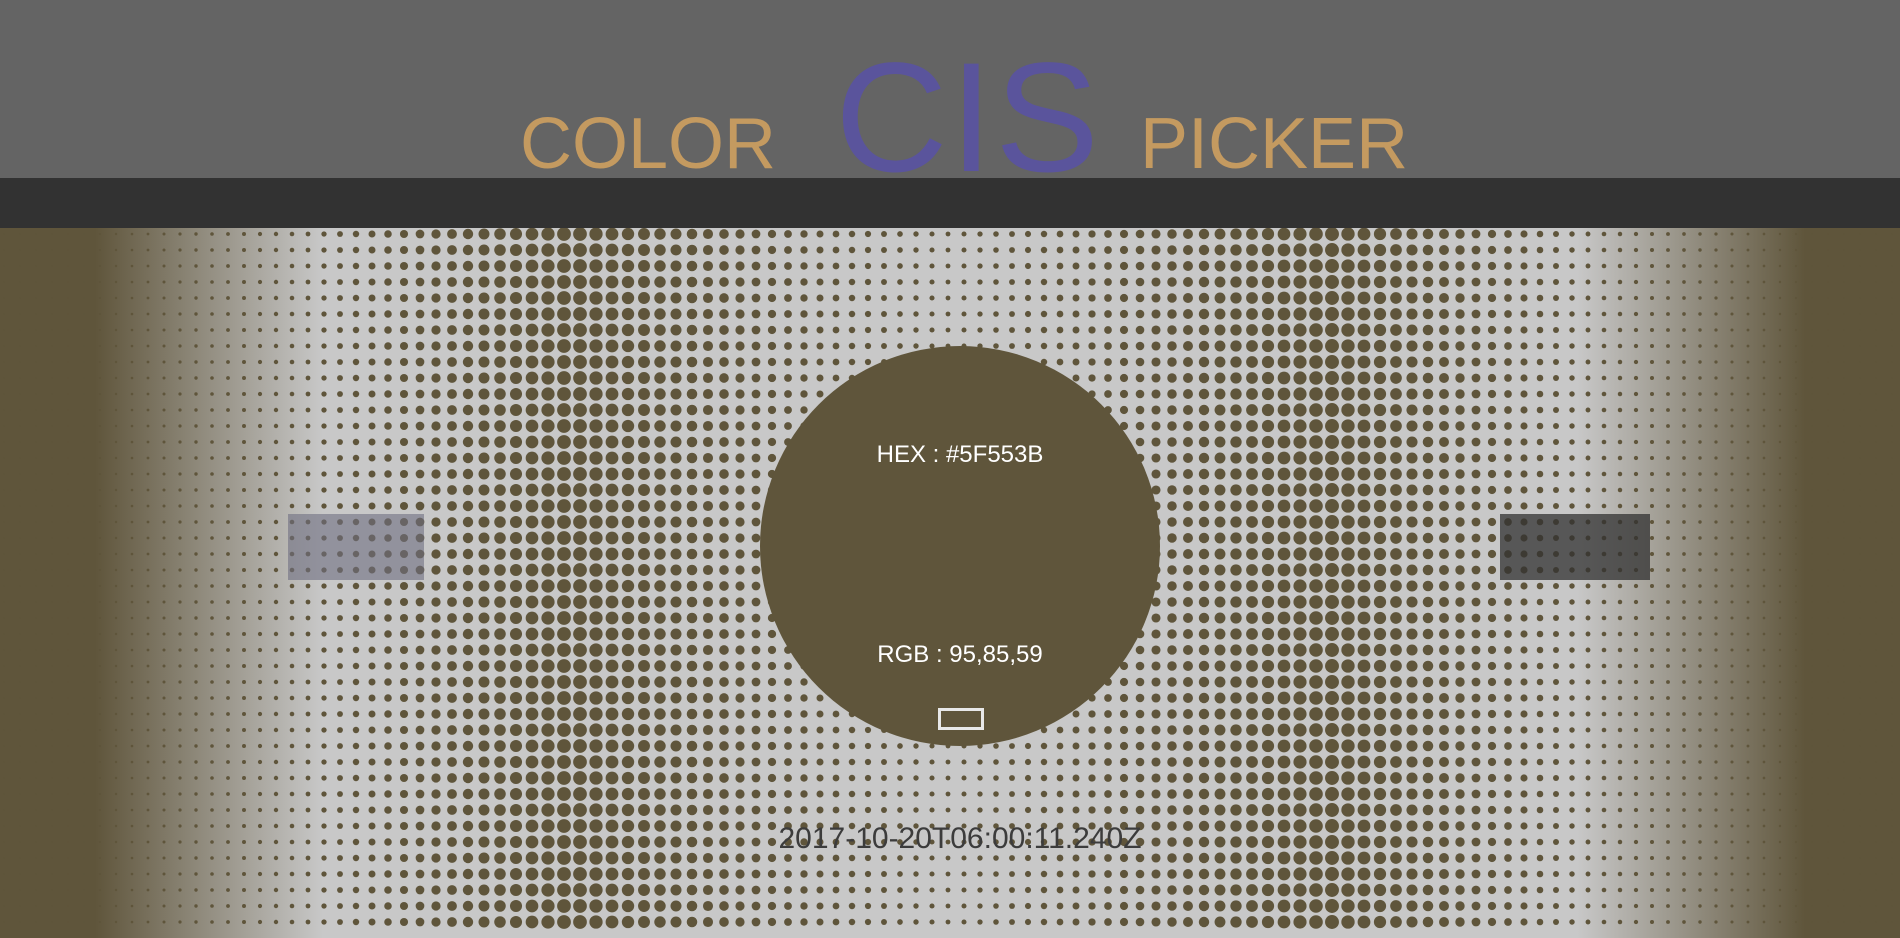 The image size is (1900, 938). I want to click on header-divider-bar, so click(950, 203).